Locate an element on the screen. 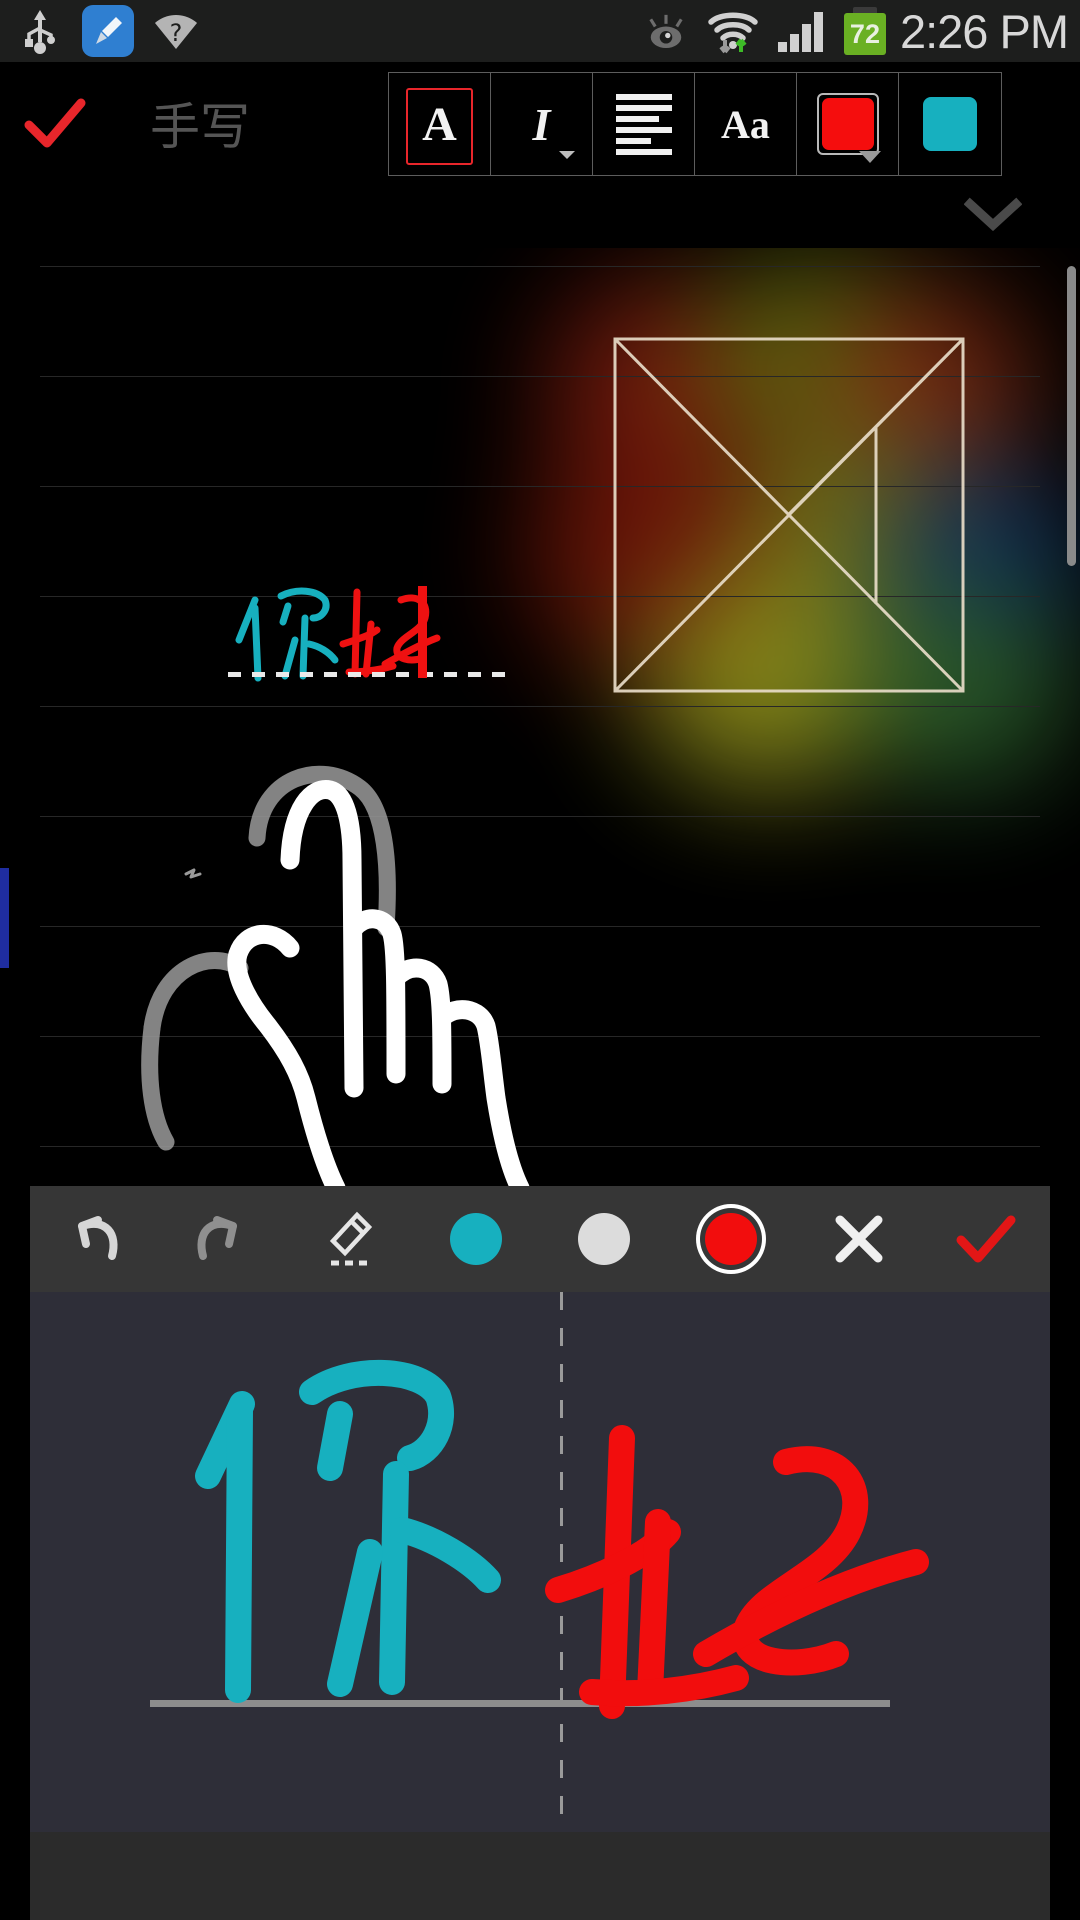 This screenshot has width=1080, height=1920. battery-percent-label: 72 is located at coordinates (864, 33).